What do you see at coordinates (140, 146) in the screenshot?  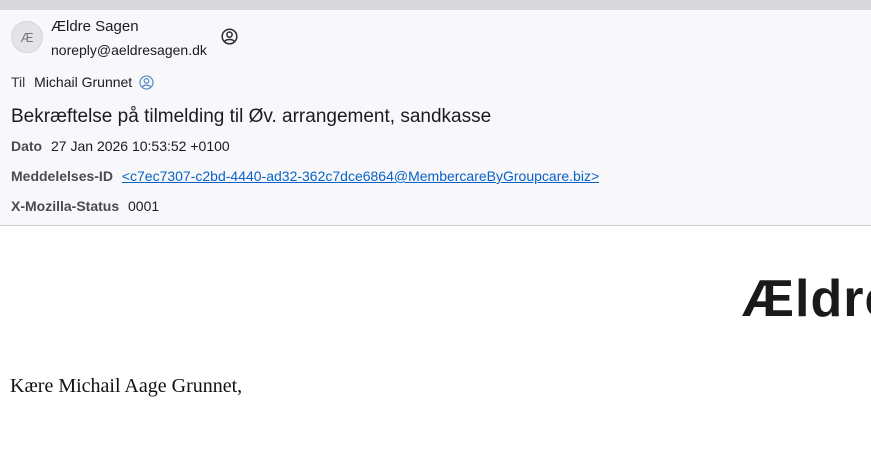 I see `date-value: 27 Jan 2026 10:53:52 +0100` at bounding box center [140, 146].